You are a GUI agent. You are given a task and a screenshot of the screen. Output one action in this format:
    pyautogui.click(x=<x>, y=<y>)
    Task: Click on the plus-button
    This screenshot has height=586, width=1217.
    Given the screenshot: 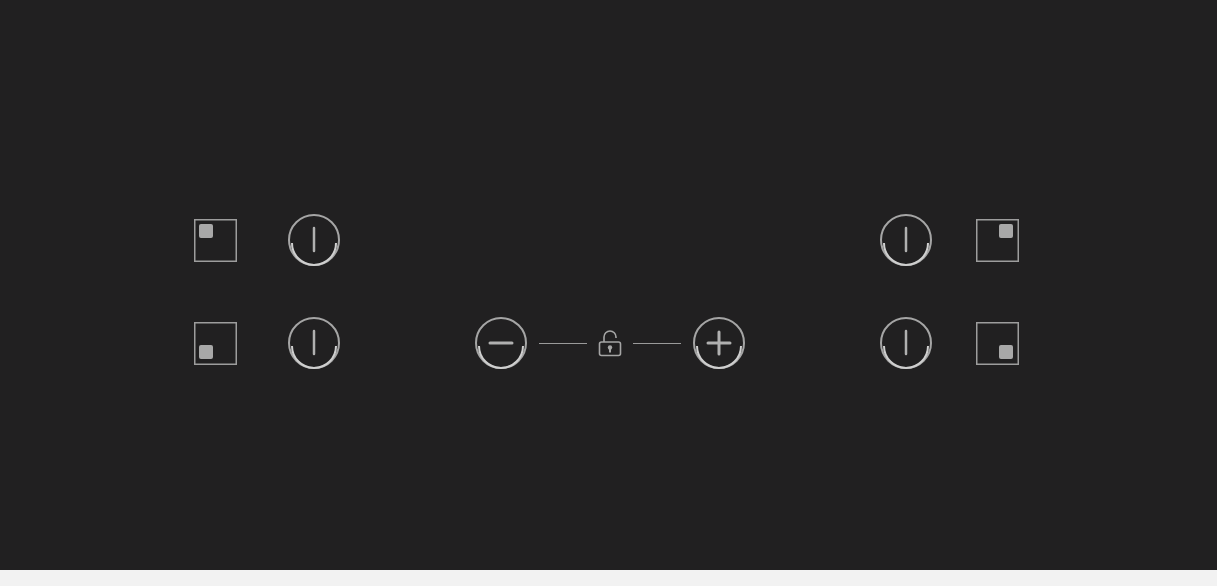 What is the action you would take?
    pyautogui.click(x=719, y=343)
    